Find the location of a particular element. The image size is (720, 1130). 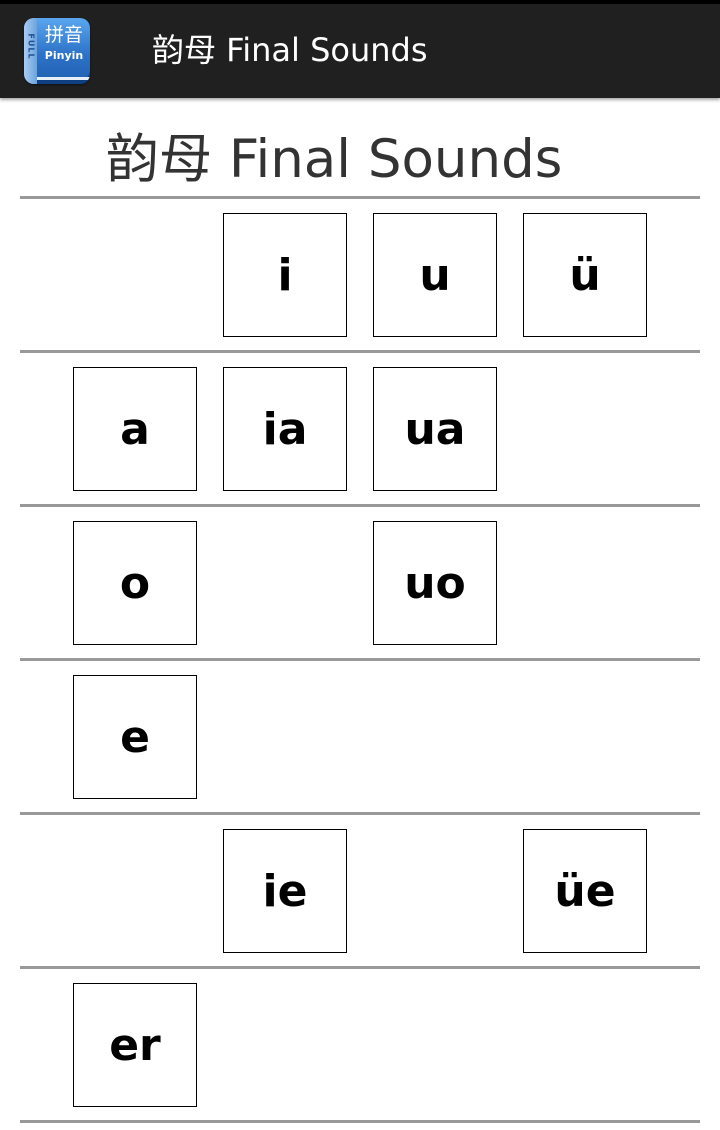

app-icon-spine-text: FULL is located at coordinates (31, 46).